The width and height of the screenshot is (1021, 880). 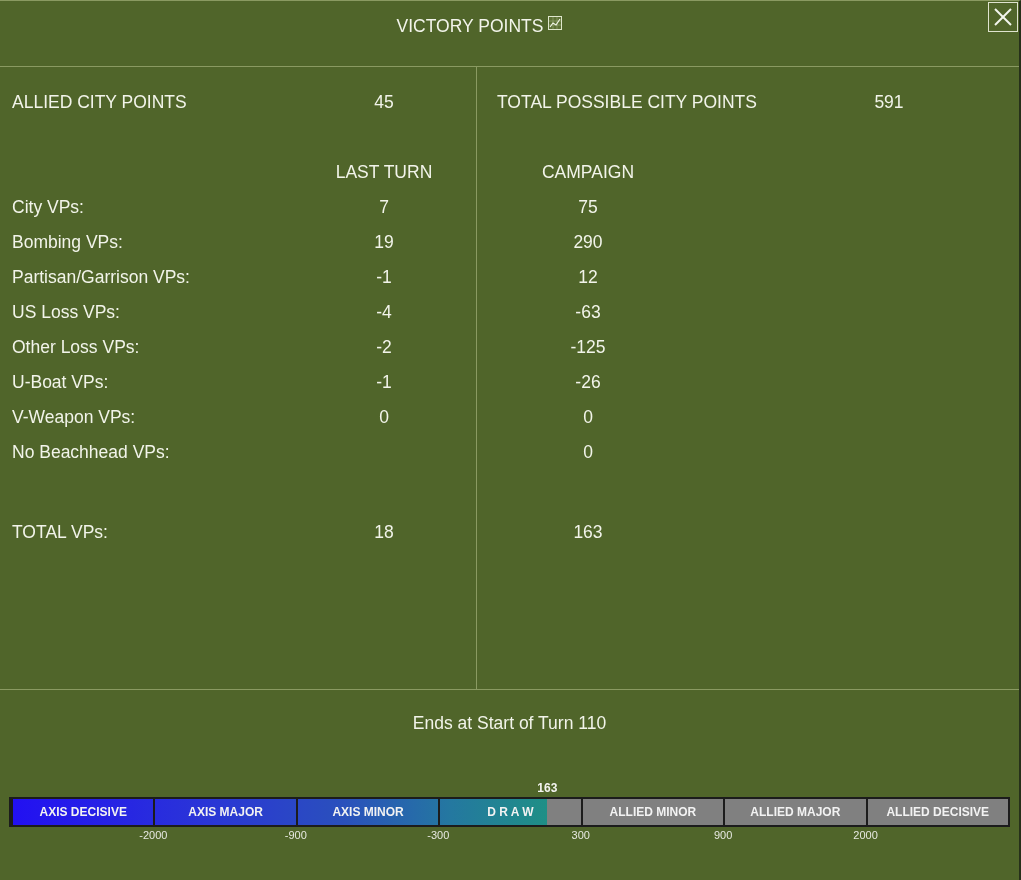 I want to click on campaign-value: 290, so click(x=588, y=241).